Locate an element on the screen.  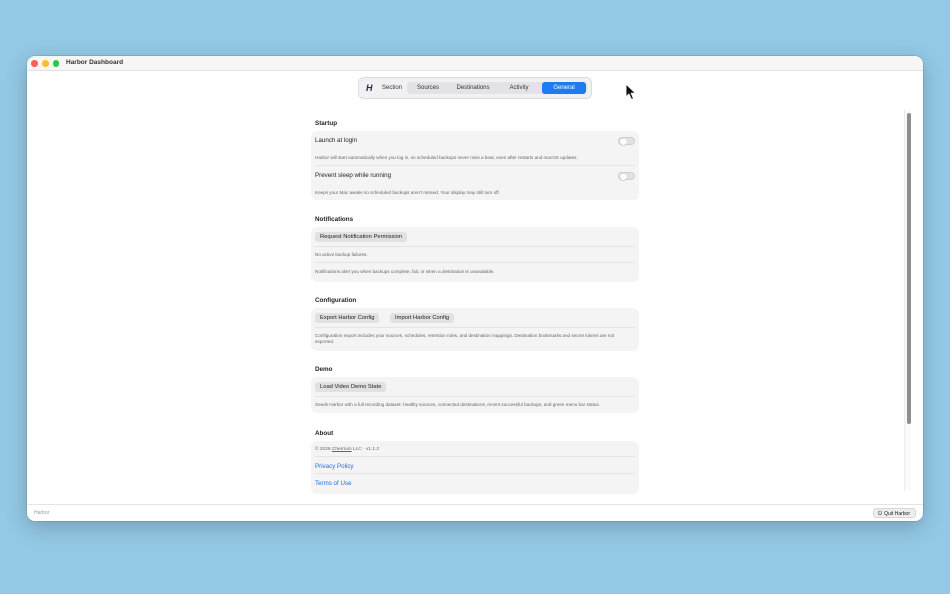
scrollbar-thumb is located at coordinates (908, 268).